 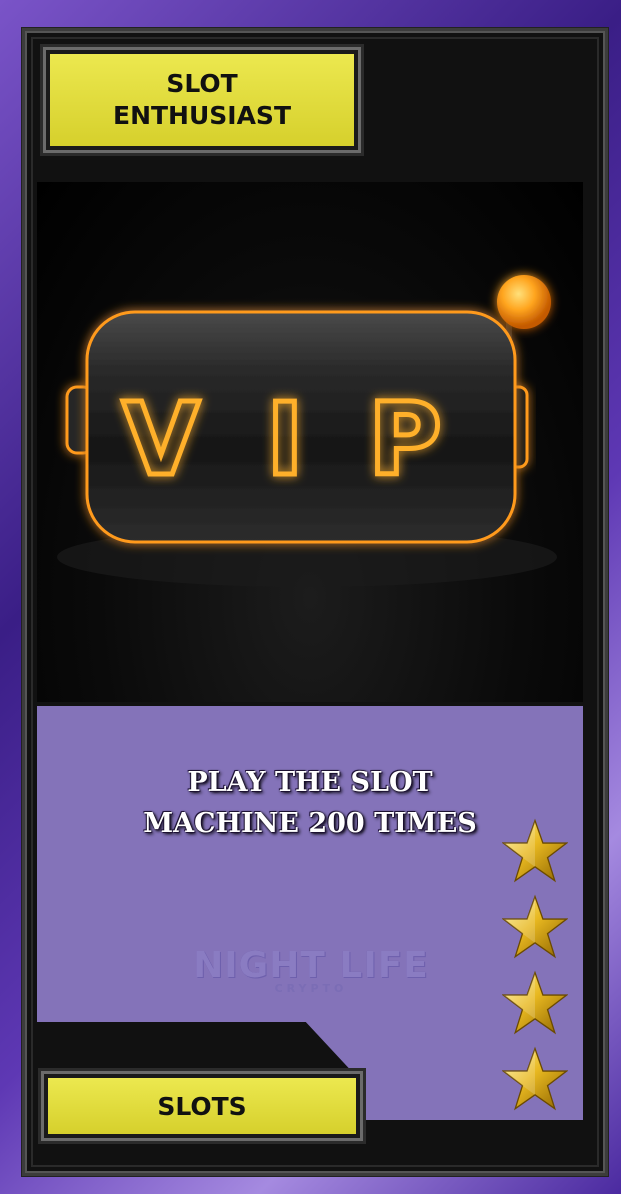 What do you see at coordinates (284, 439) in the screenshot?
I see `reel-letter-i: I` at bounding box center [284, 439].